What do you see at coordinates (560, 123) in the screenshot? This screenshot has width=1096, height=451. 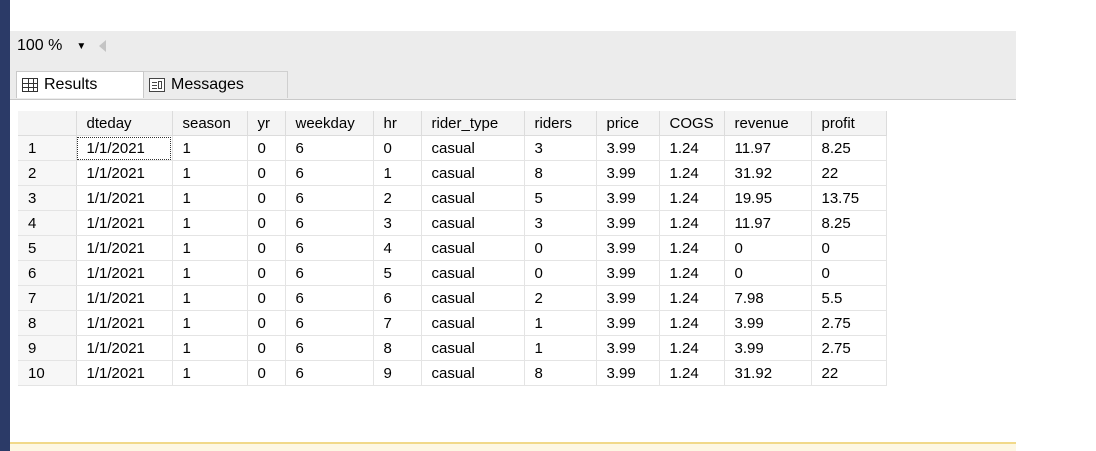 I see `column-header: riders` at bounding box center [560, 123].